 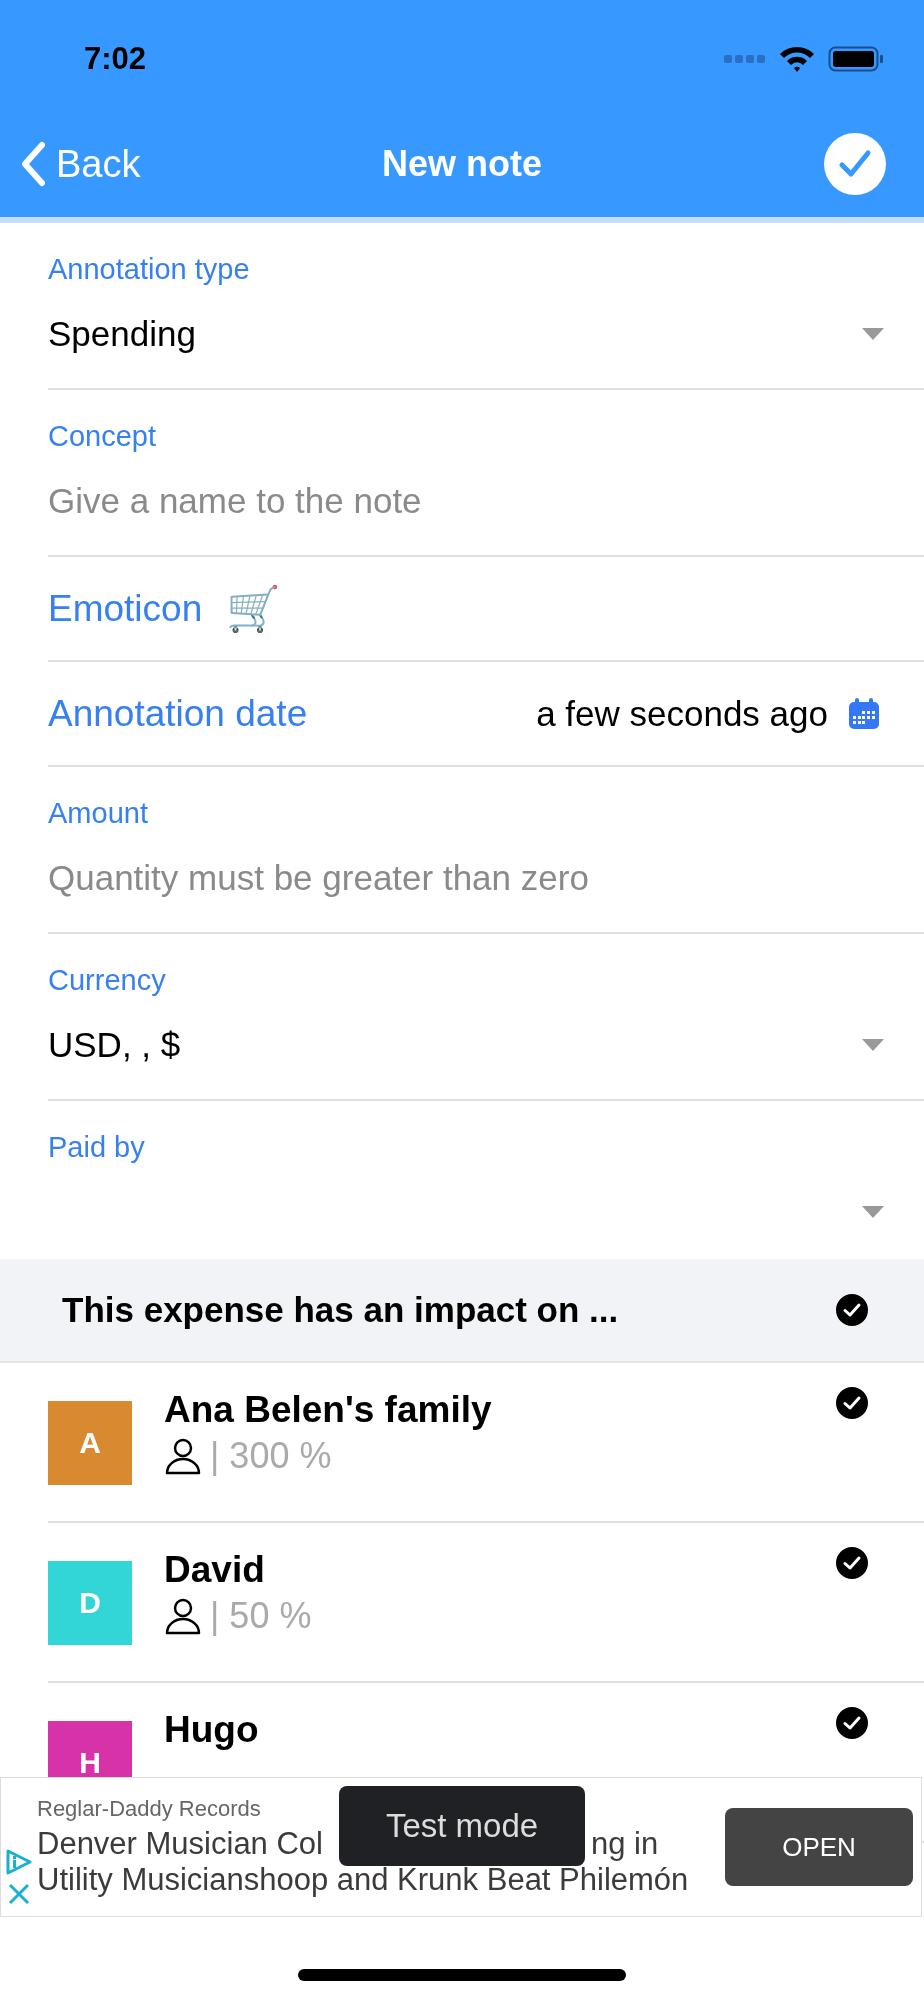 What do you see at coordinates (33, 164) in the screenshot?
I see `chevron-left-icon` at bounding box center [33, 164].